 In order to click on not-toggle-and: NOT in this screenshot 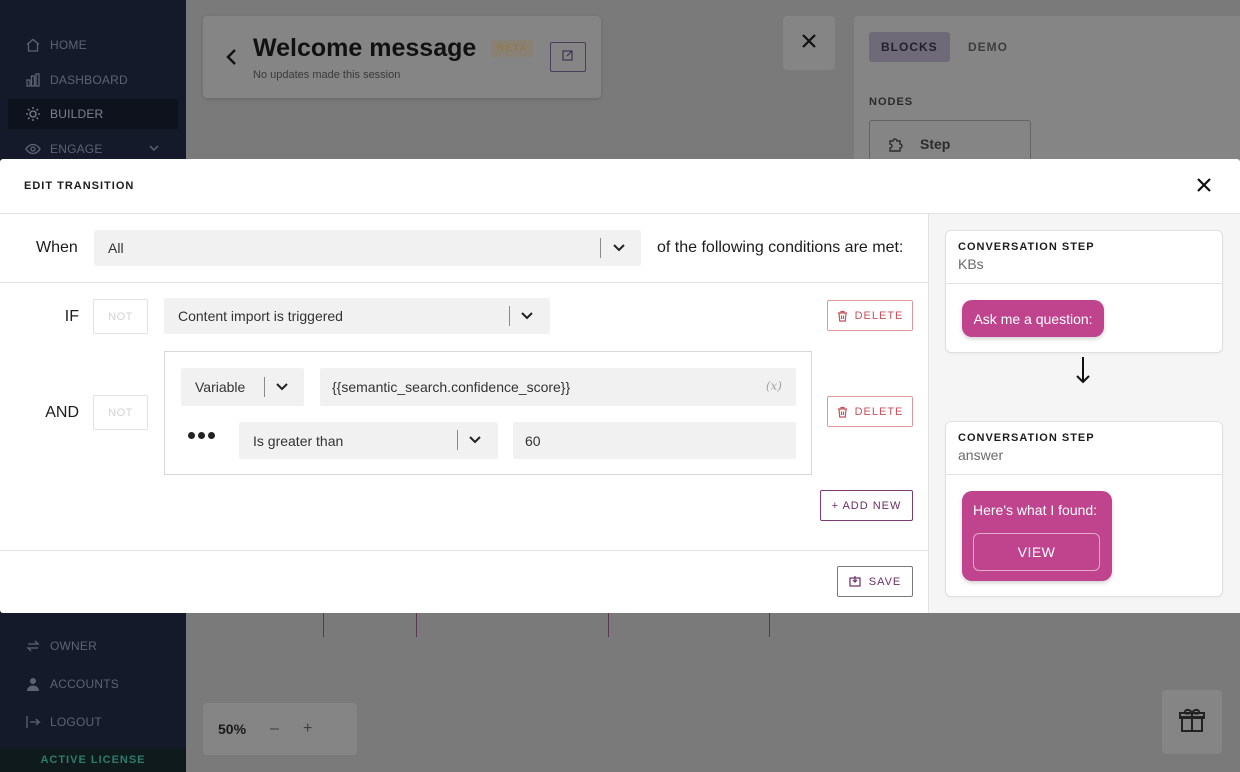, I will do `click(120, 412)`.